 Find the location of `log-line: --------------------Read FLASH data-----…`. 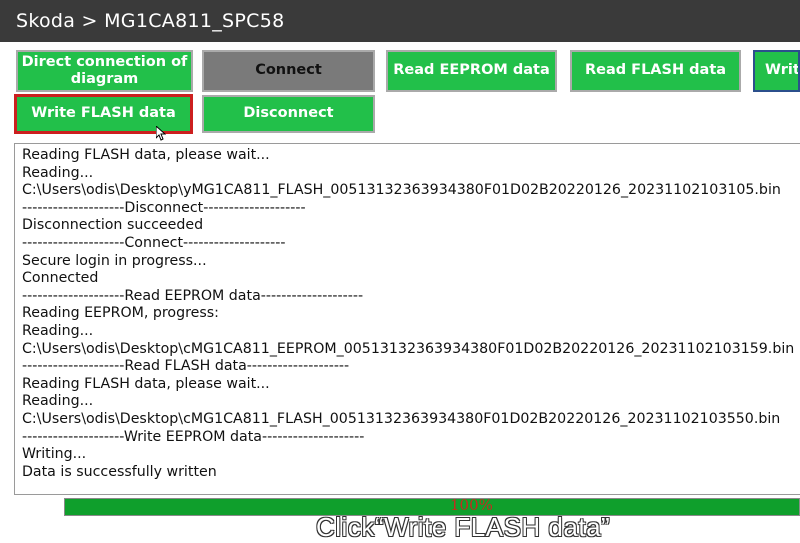

log-line: --------------------Read FLASH data-----… is located at coordinates (186, 366).